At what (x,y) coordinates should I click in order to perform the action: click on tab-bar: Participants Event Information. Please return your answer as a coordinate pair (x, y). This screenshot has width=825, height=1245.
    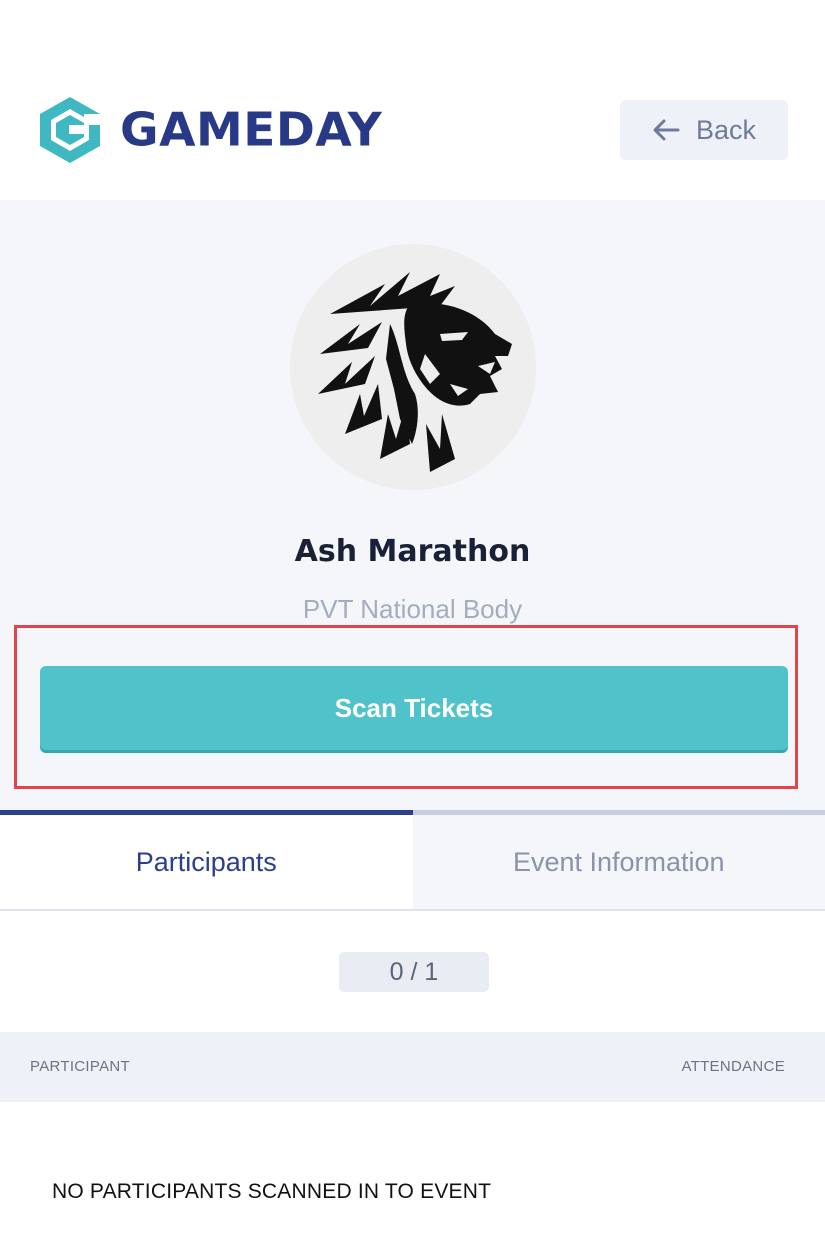
    Looking at the image, I should click on (412, 860).